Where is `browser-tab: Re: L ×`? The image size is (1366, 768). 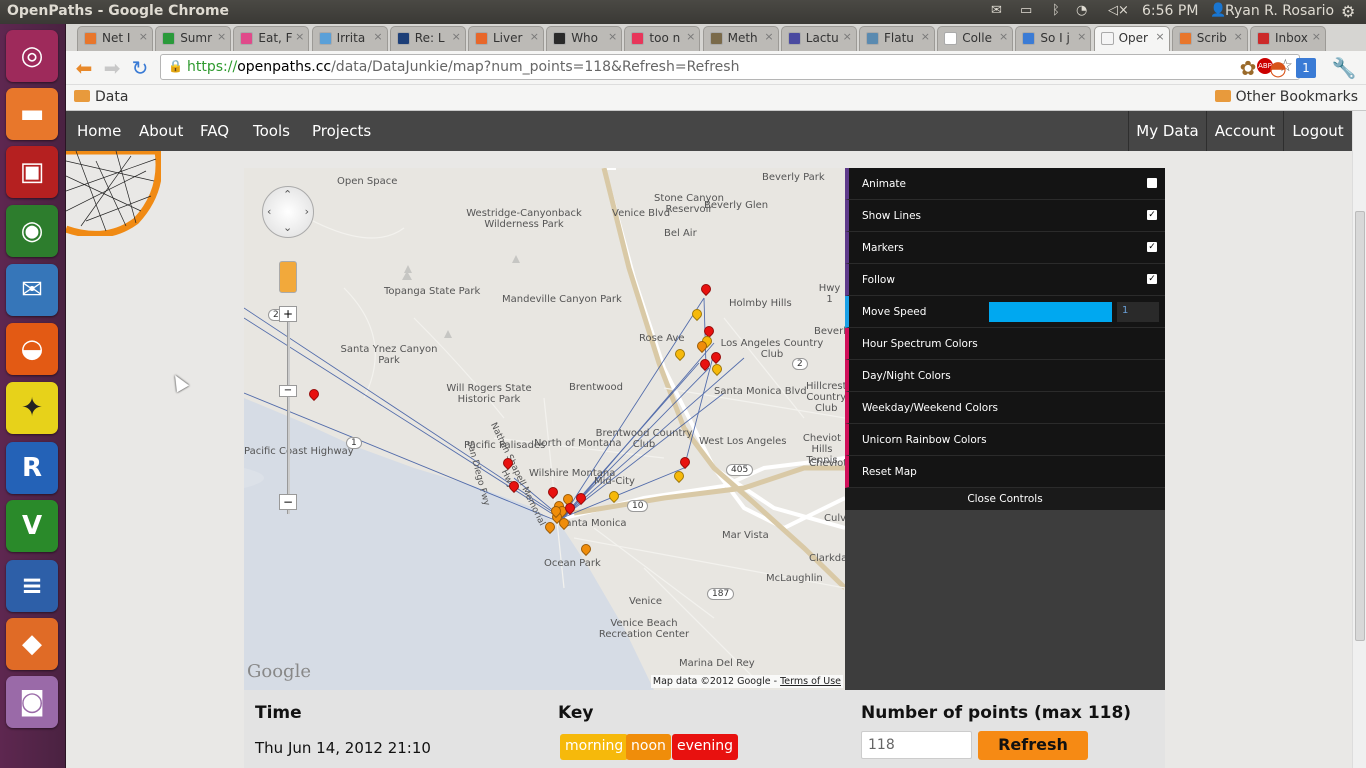
browser-tab: Re: L × is located at coordinates (427, 38).